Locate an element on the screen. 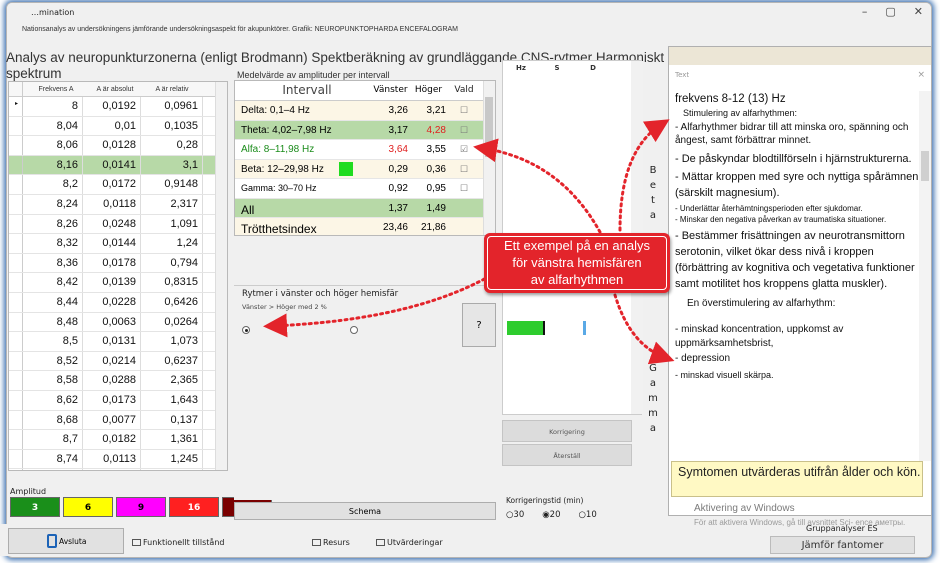 The image size is (940, 563). arrow-to-overstim is located at coordinates (644, 329).